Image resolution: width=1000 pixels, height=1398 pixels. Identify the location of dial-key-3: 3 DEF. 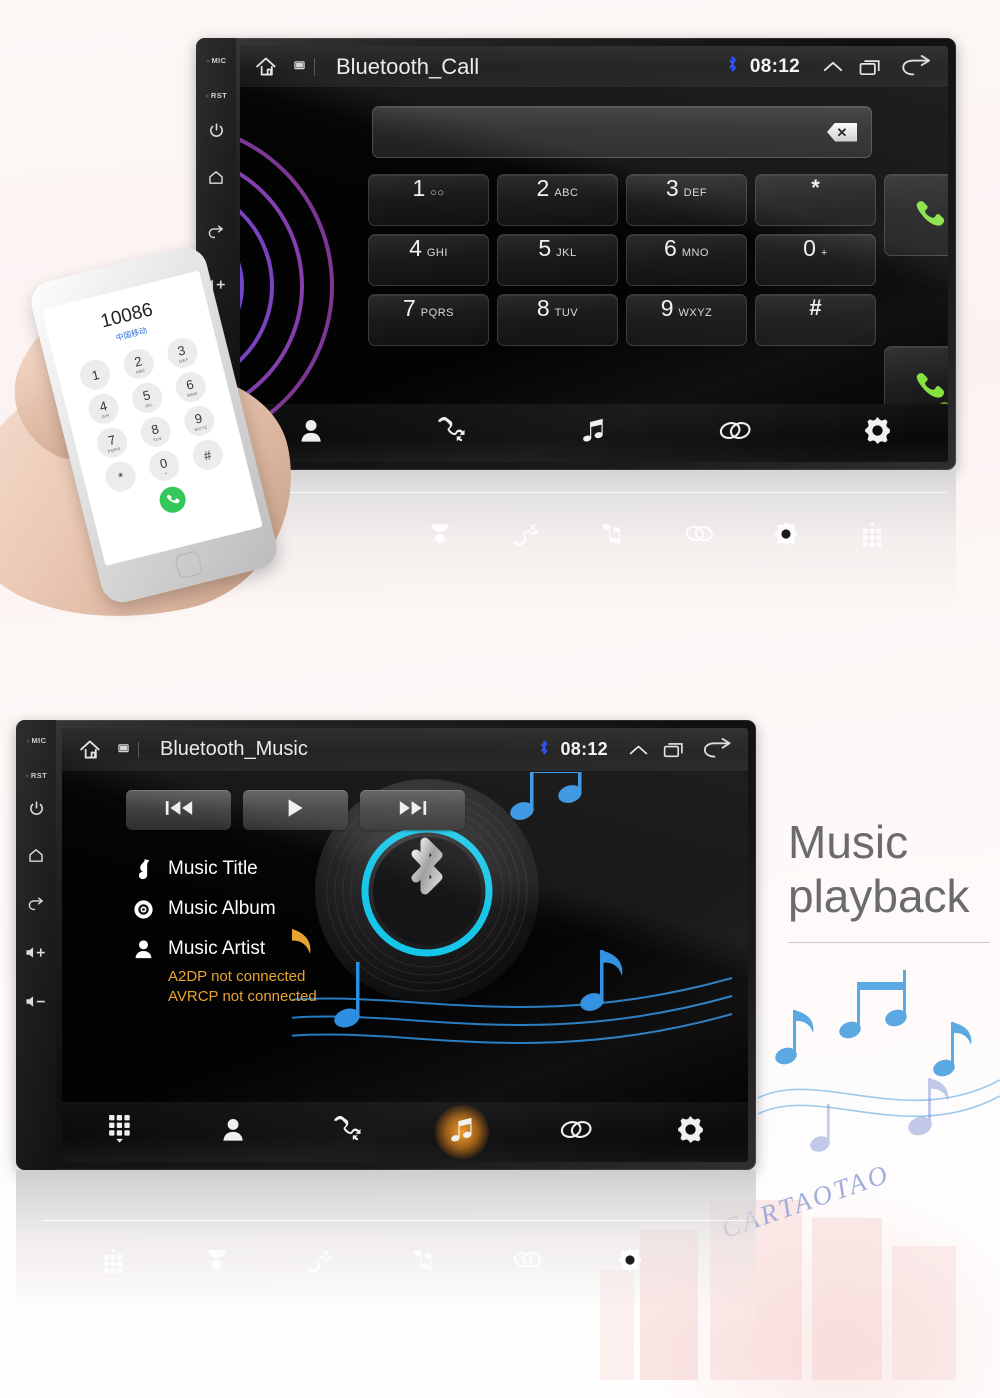
(686, 200).